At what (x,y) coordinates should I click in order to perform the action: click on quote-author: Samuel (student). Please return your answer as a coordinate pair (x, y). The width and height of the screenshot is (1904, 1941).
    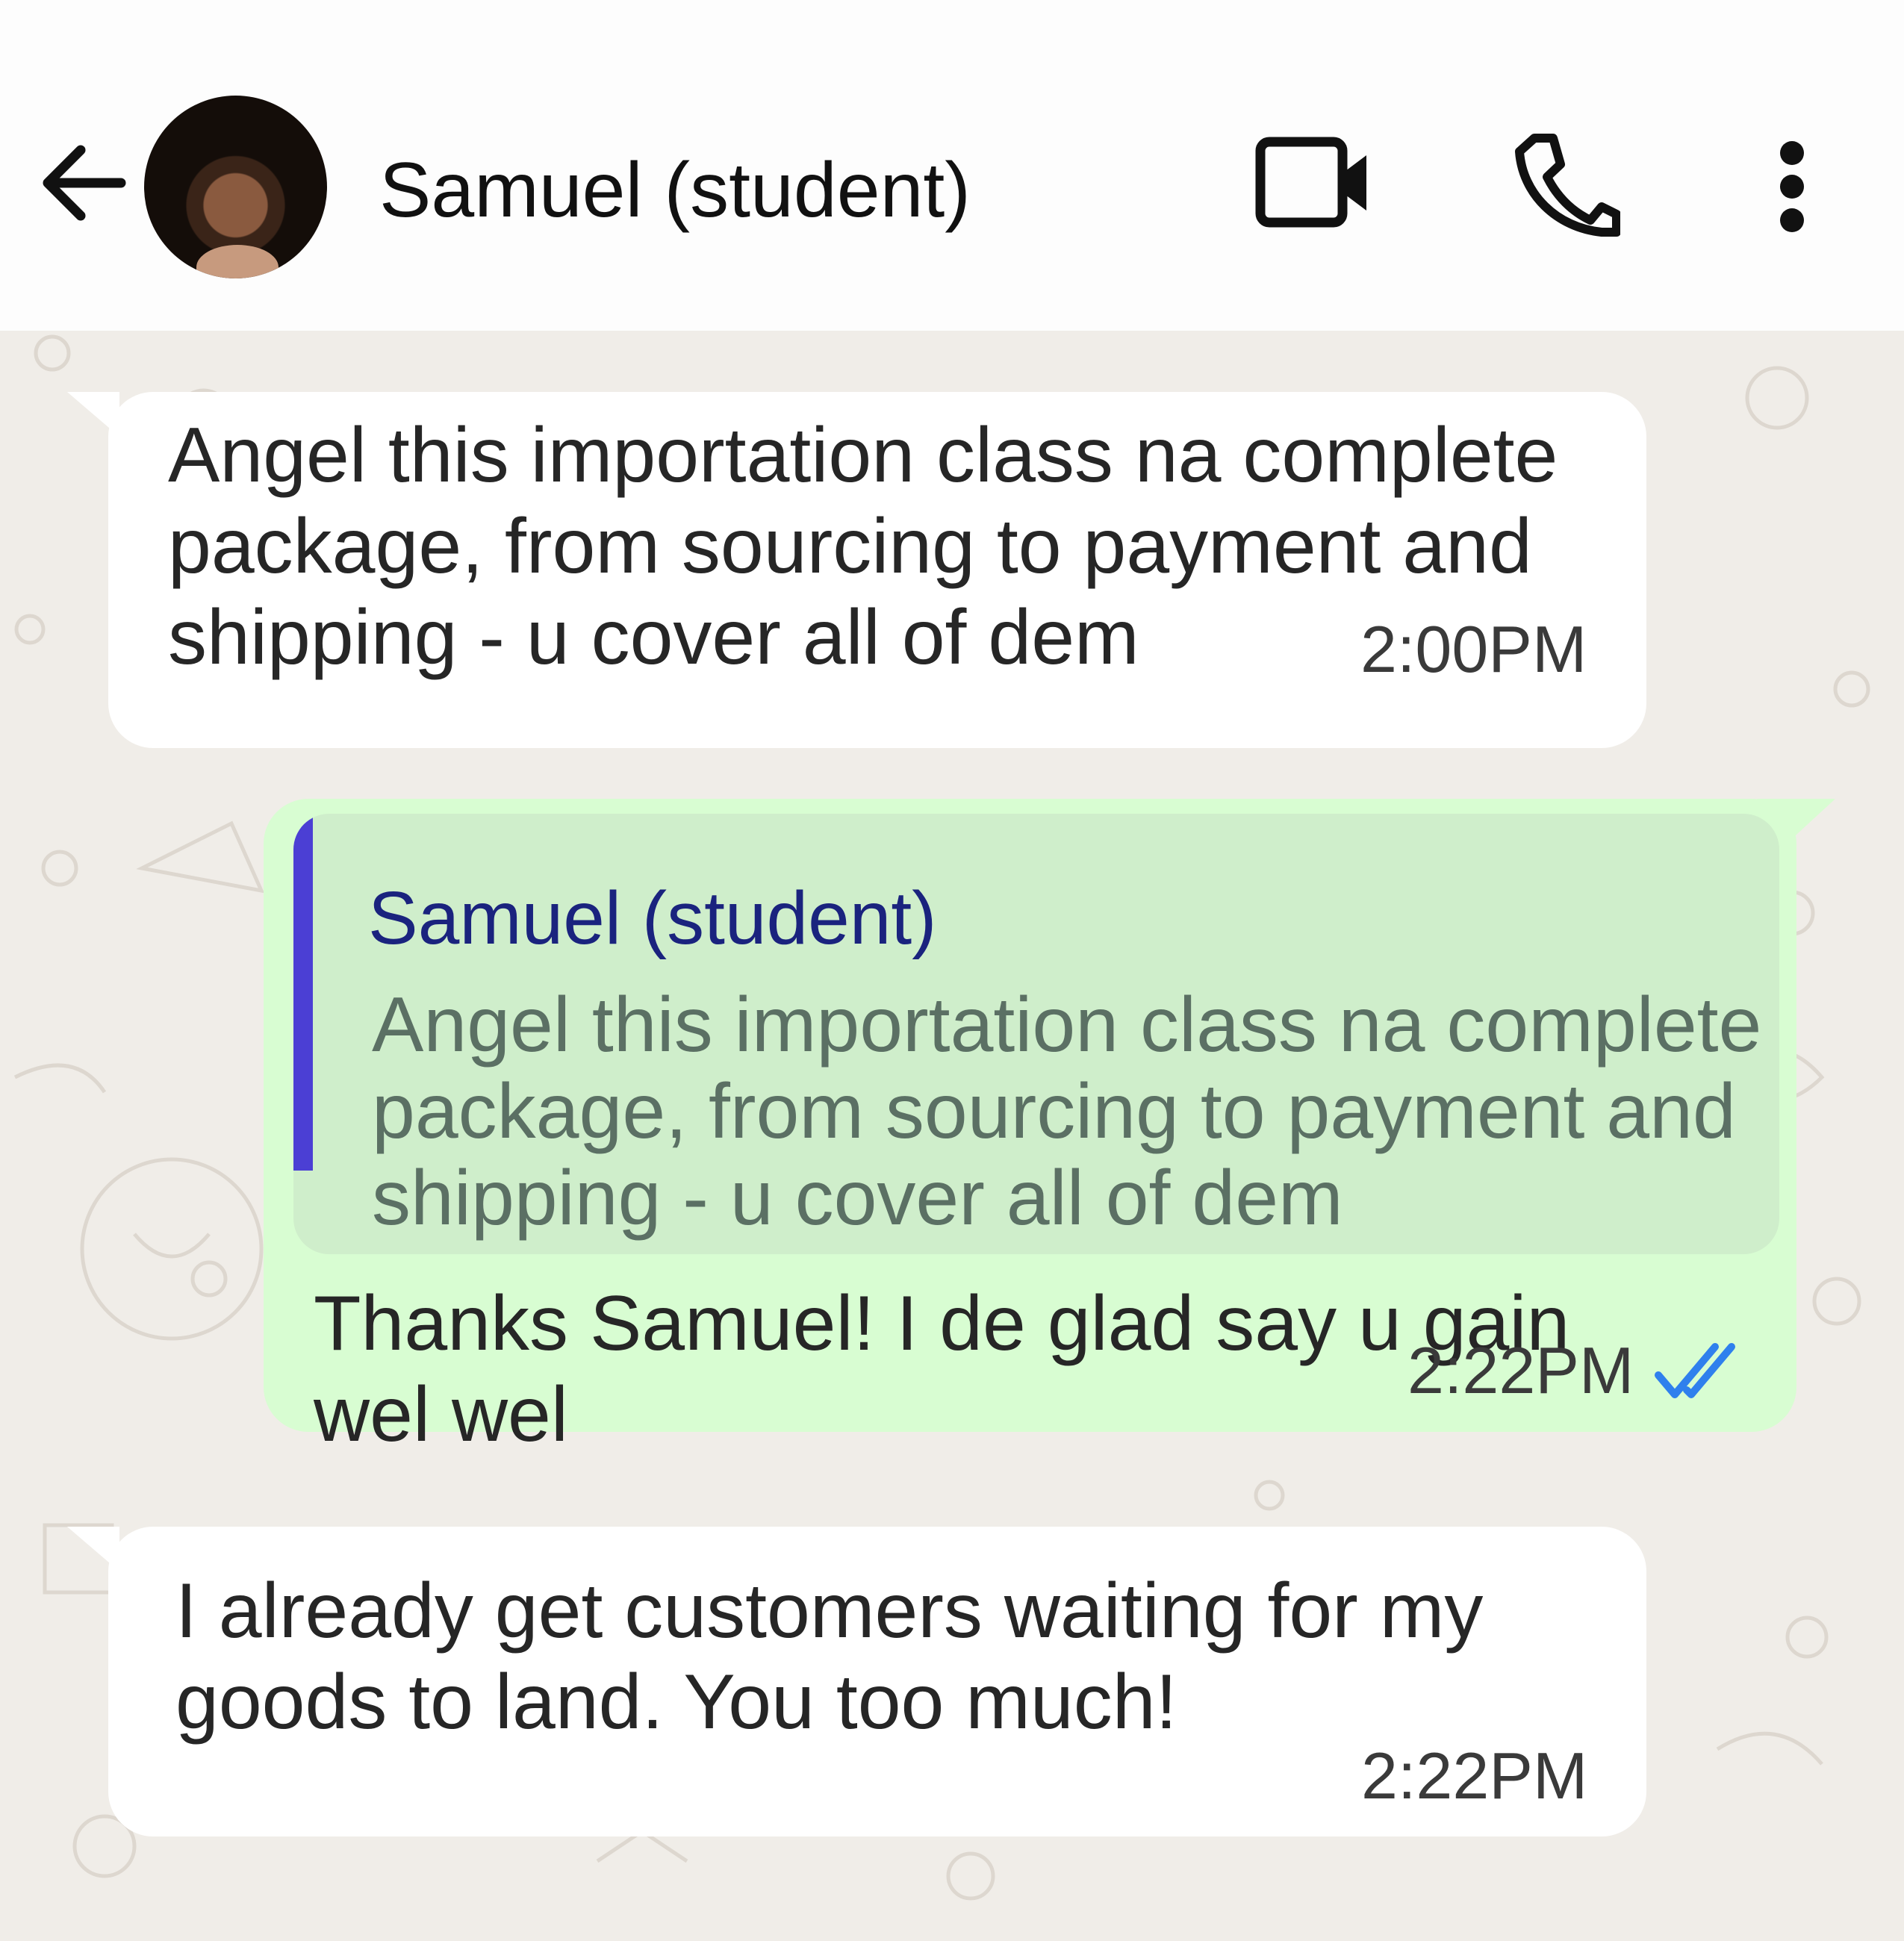
    Looking at the image, I should click on (652, 918).